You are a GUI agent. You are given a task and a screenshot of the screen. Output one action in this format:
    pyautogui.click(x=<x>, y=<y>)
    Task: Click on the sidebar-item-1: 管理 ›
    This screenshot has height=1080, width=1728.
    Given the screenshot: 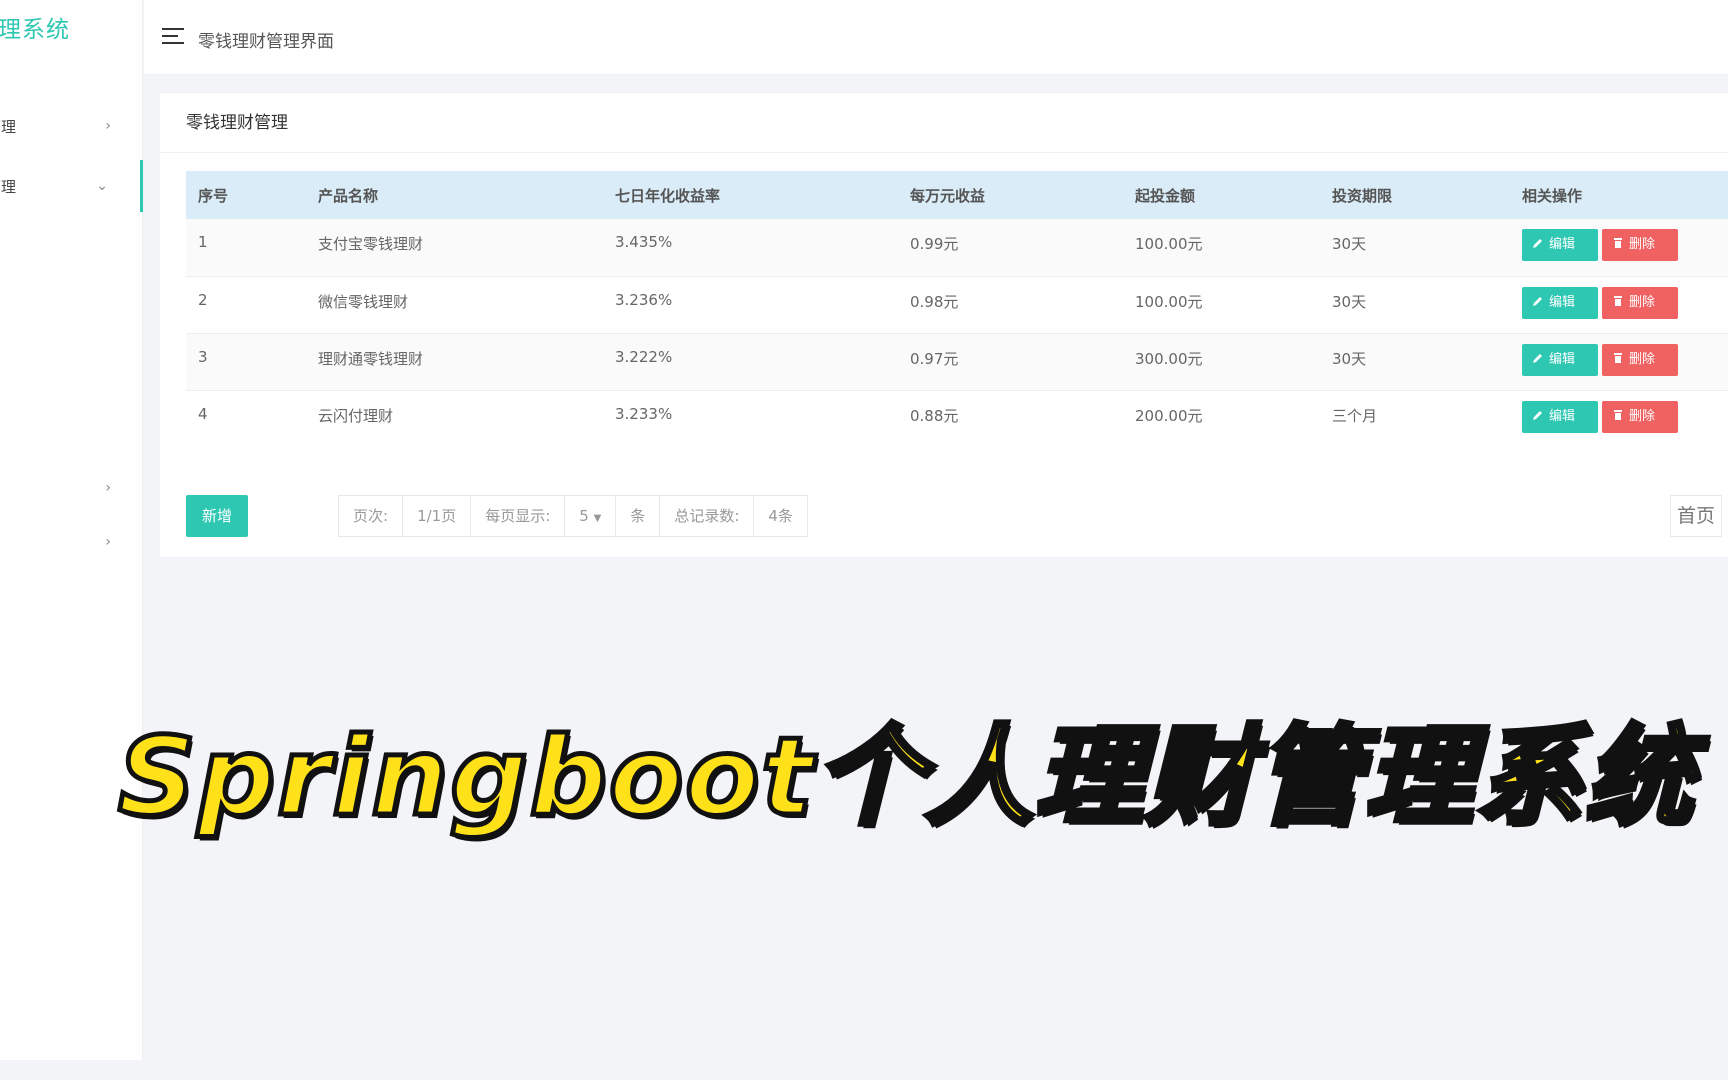 What is the action you would take?
    pyautogui.click(x=71, y=126)
    